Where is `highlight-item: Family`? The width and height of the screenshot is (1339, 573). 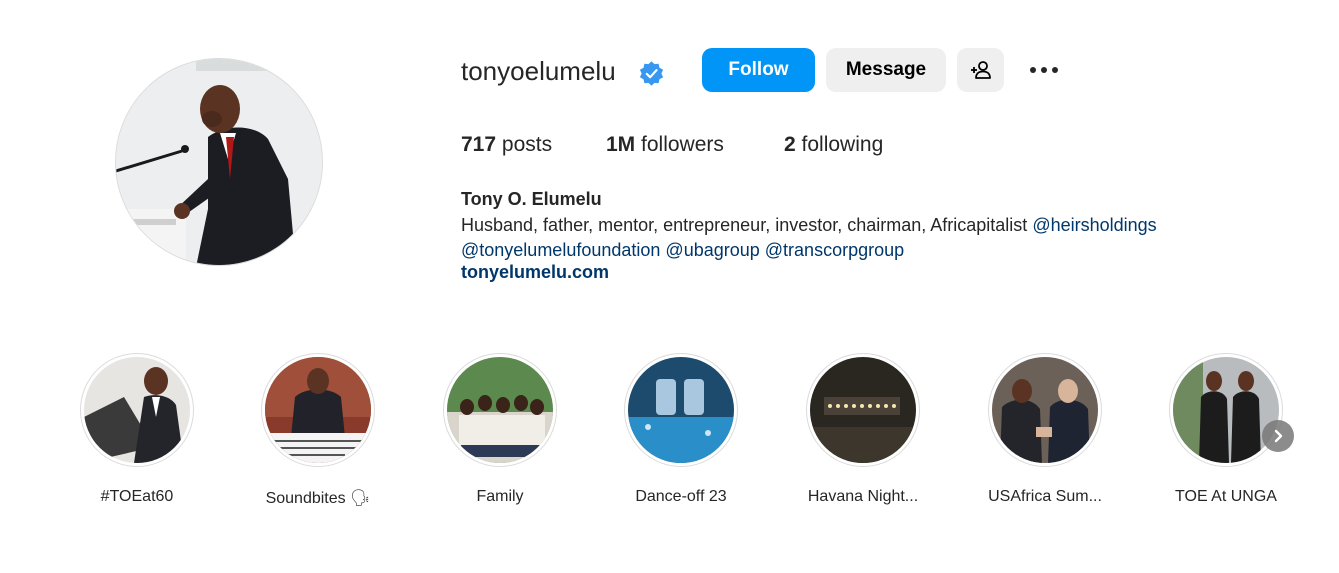 highlight-item: Family is located at coordinates (500, 429).